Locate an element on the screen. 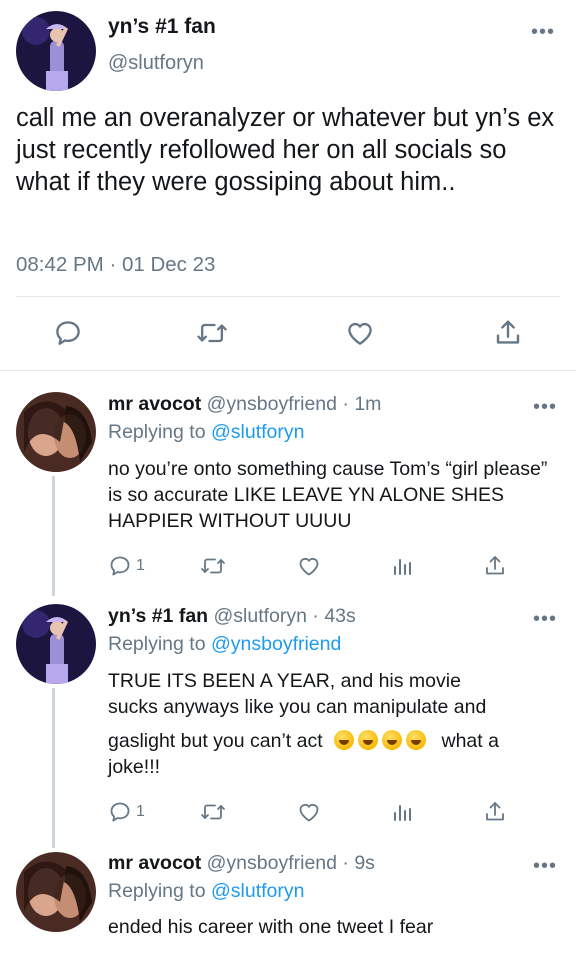  main-tweet-more-icon: ••• is located at coordinates (543, 32).